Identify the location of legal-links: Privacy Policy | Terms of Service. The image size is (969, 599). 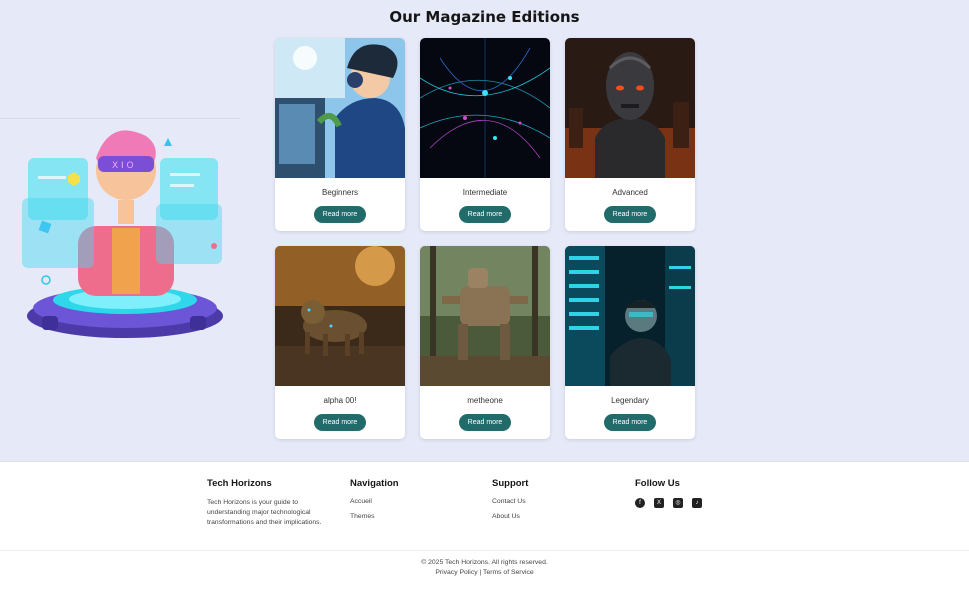
(484, 572).